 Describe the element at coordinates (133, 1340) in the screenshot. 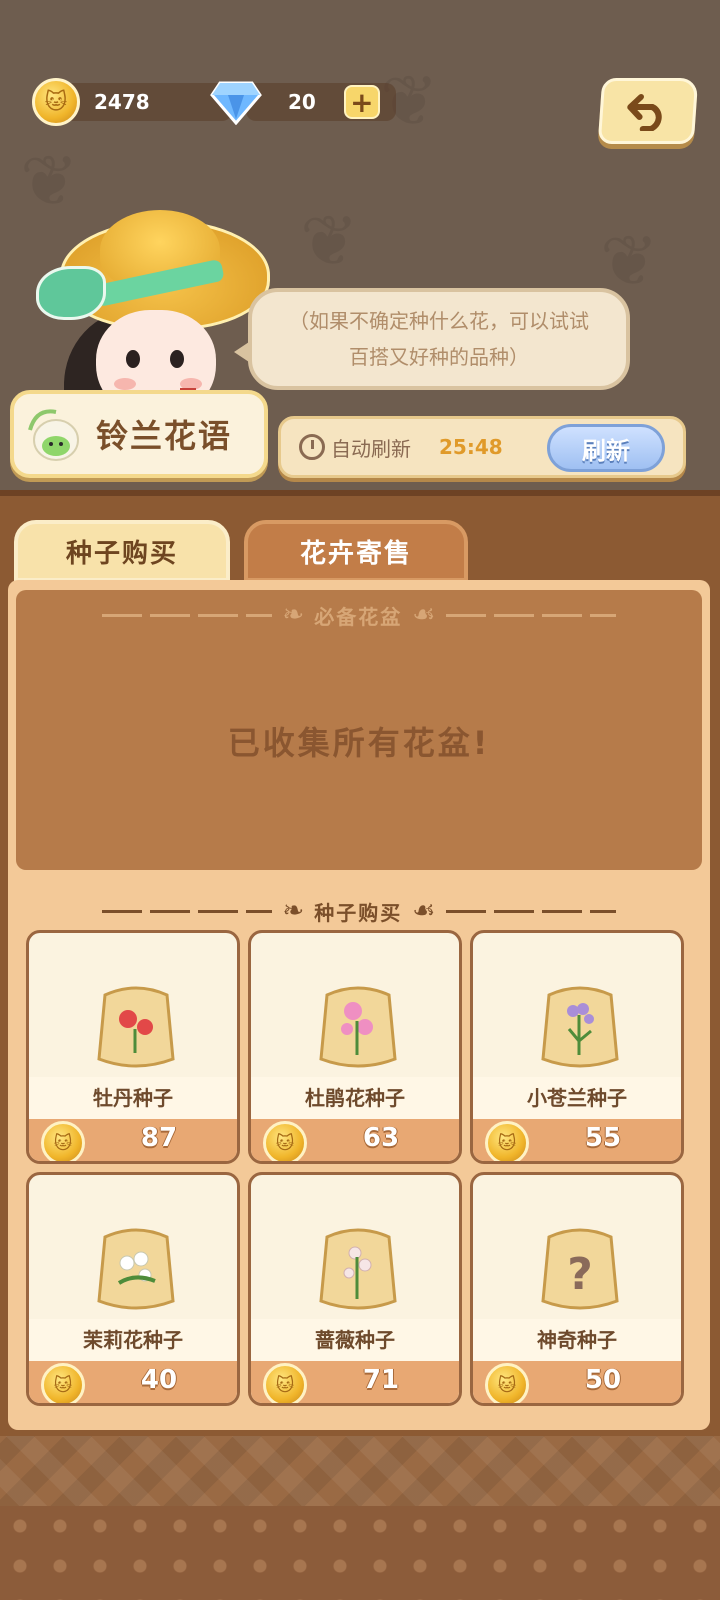

I see `seed-name: 茉莉花种子` at that location.